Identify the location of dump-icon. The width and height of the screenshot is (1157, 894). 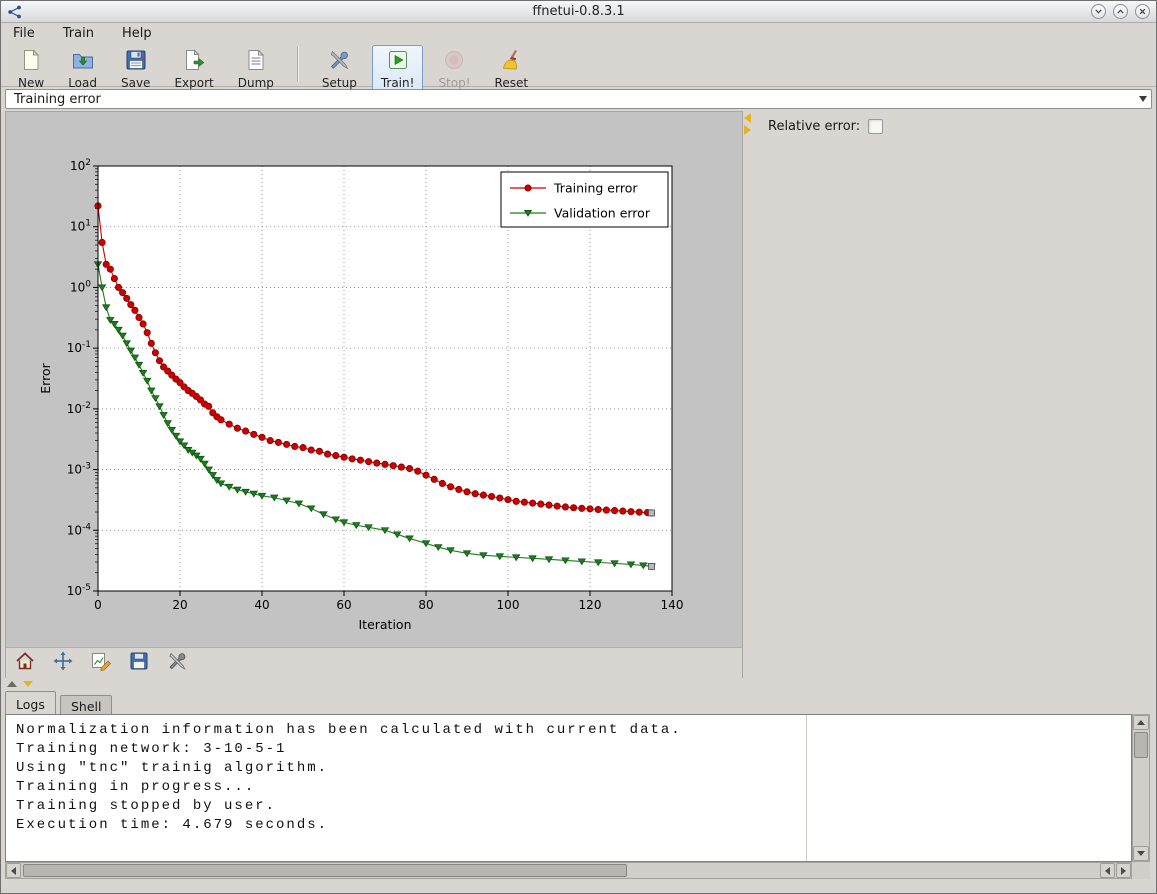
(256, 62).